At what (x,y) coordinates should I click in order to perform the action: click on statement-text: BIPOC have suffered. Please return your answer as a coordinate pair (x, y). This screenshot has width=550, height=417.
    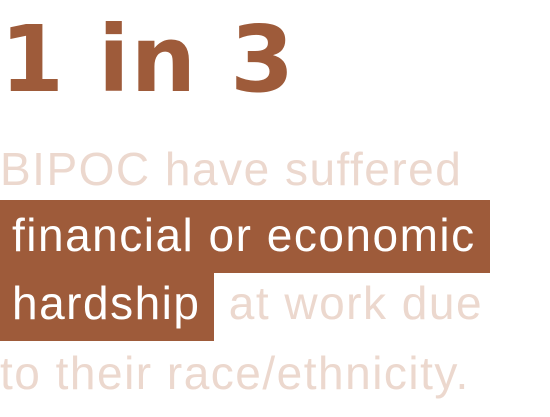
    Looking at the image, I should click on (231, 169).